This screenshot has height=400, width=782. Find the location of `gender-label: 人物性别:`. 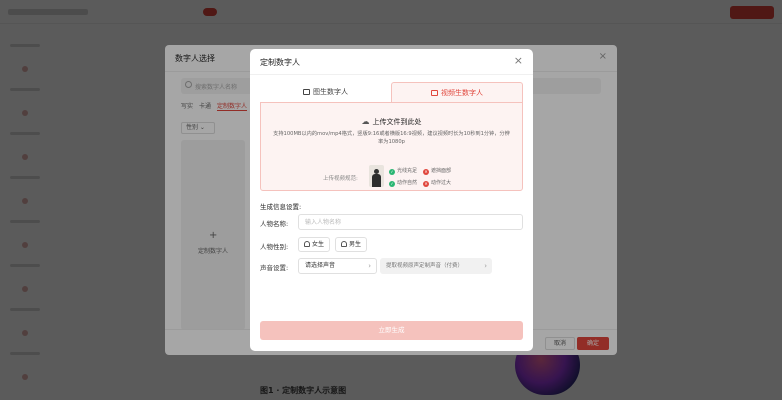

gender-label: 人物性别: is located at coordinates (274, 247).